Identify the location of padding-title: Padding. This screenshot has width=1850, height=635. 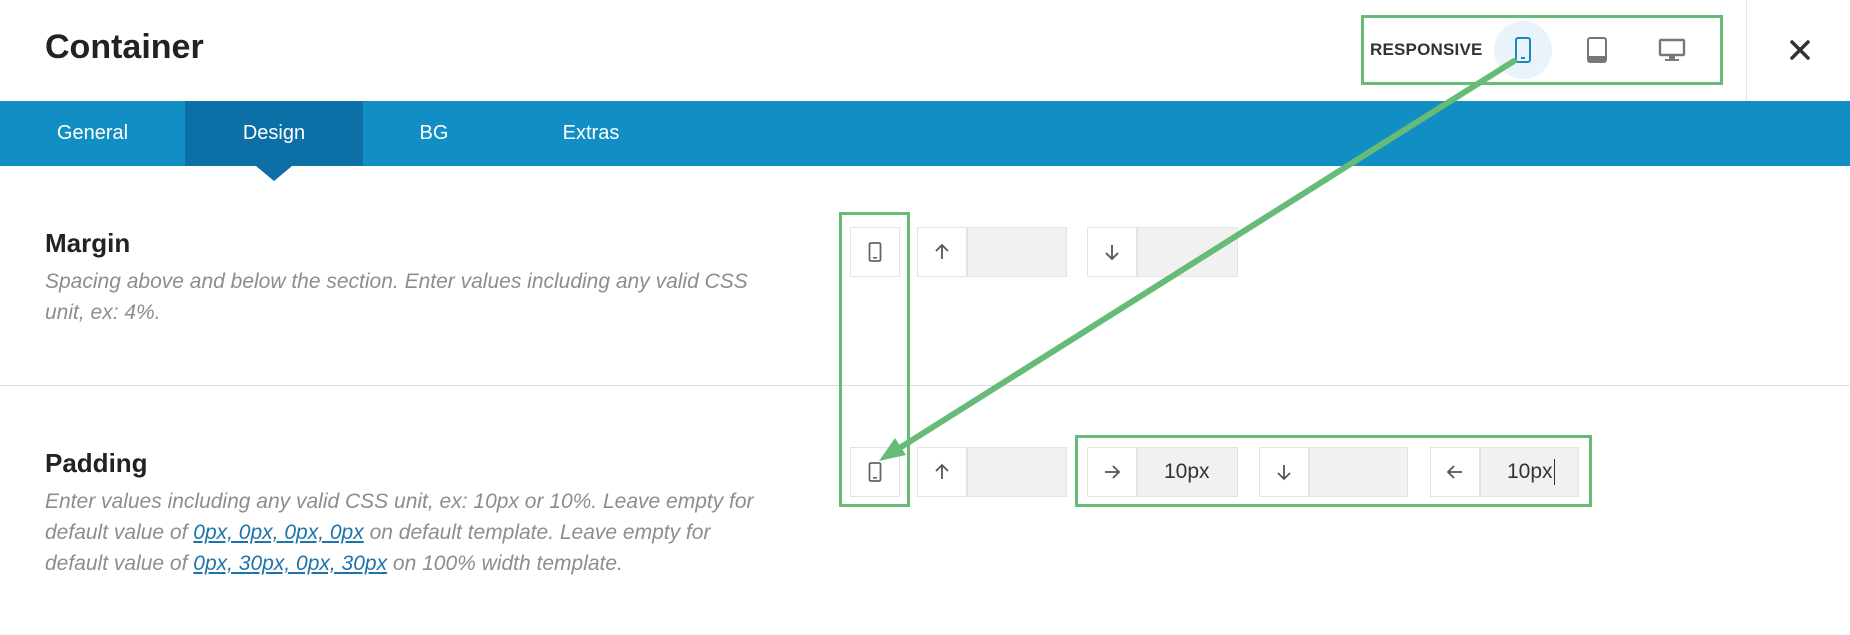
(96, 463).